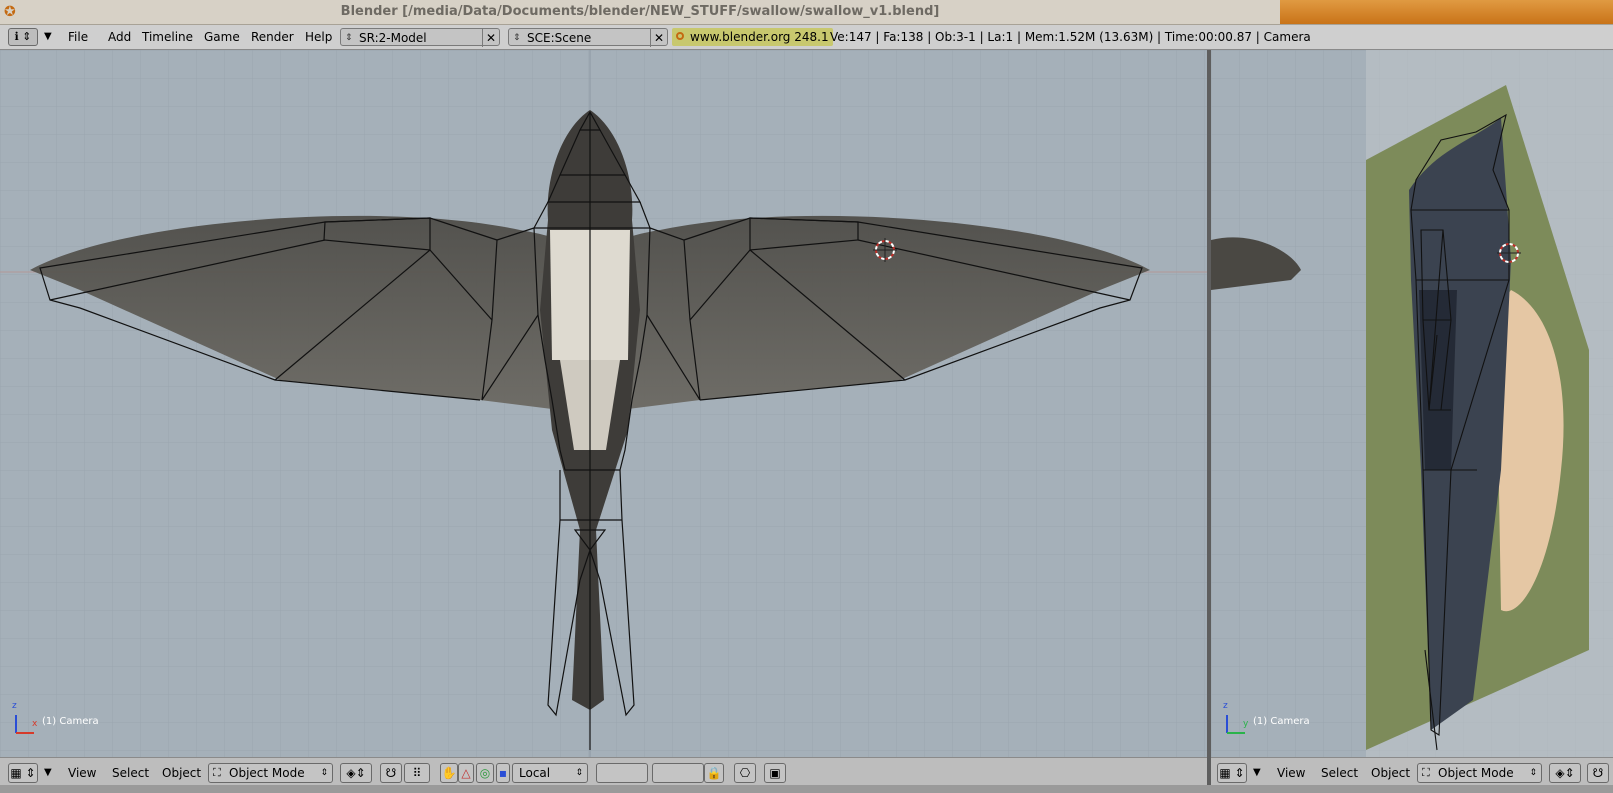 Image resolution: width=1613 pixels, height=793 pixels. Describe the element at coordinates (393, 38) in the screenshot. I see `screen-name: SR:2-Model` at that location.